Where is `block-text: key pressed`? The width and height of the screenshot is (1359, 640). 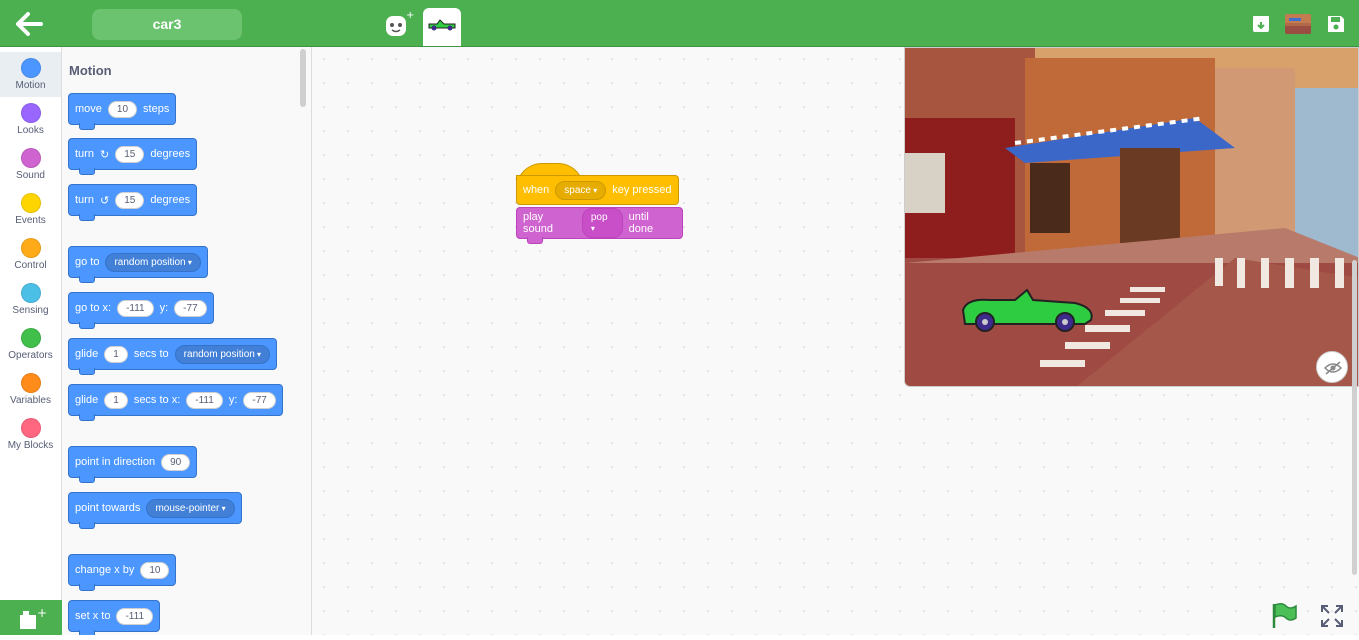 block-text: key pressed is located at coordinates (642, 190).